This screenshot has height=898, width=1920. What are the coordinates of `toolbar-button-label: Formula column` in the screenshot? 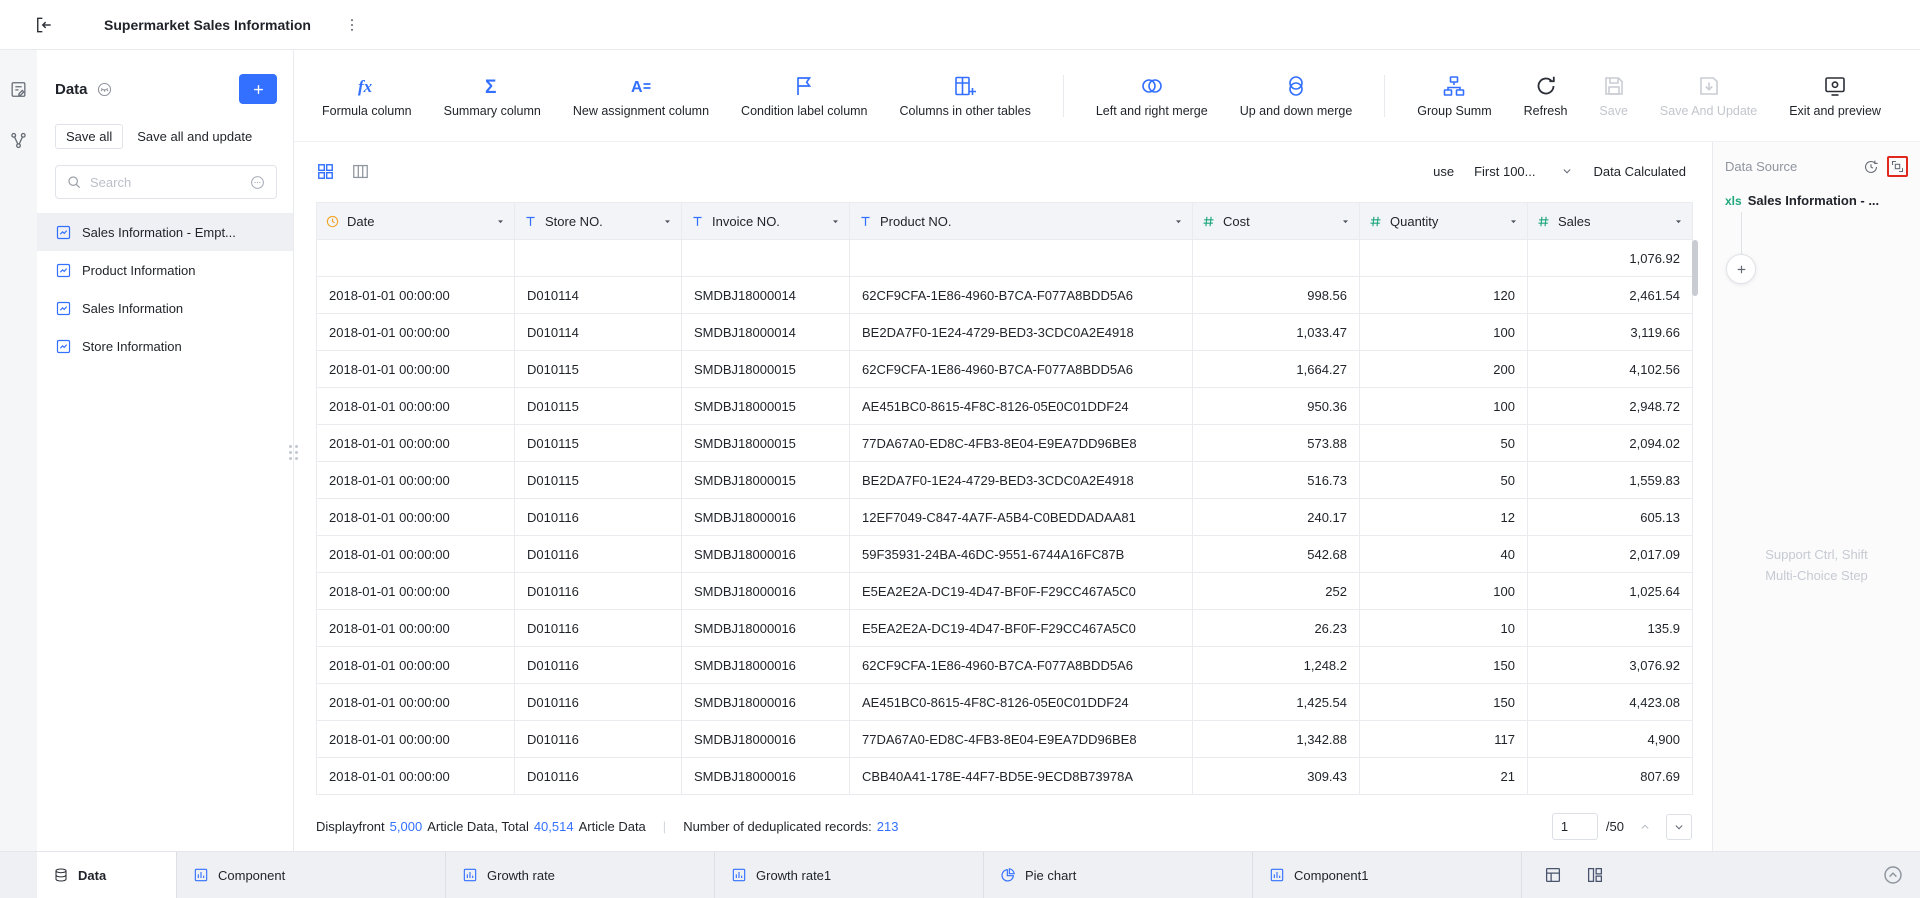 It's located at (367, 110).